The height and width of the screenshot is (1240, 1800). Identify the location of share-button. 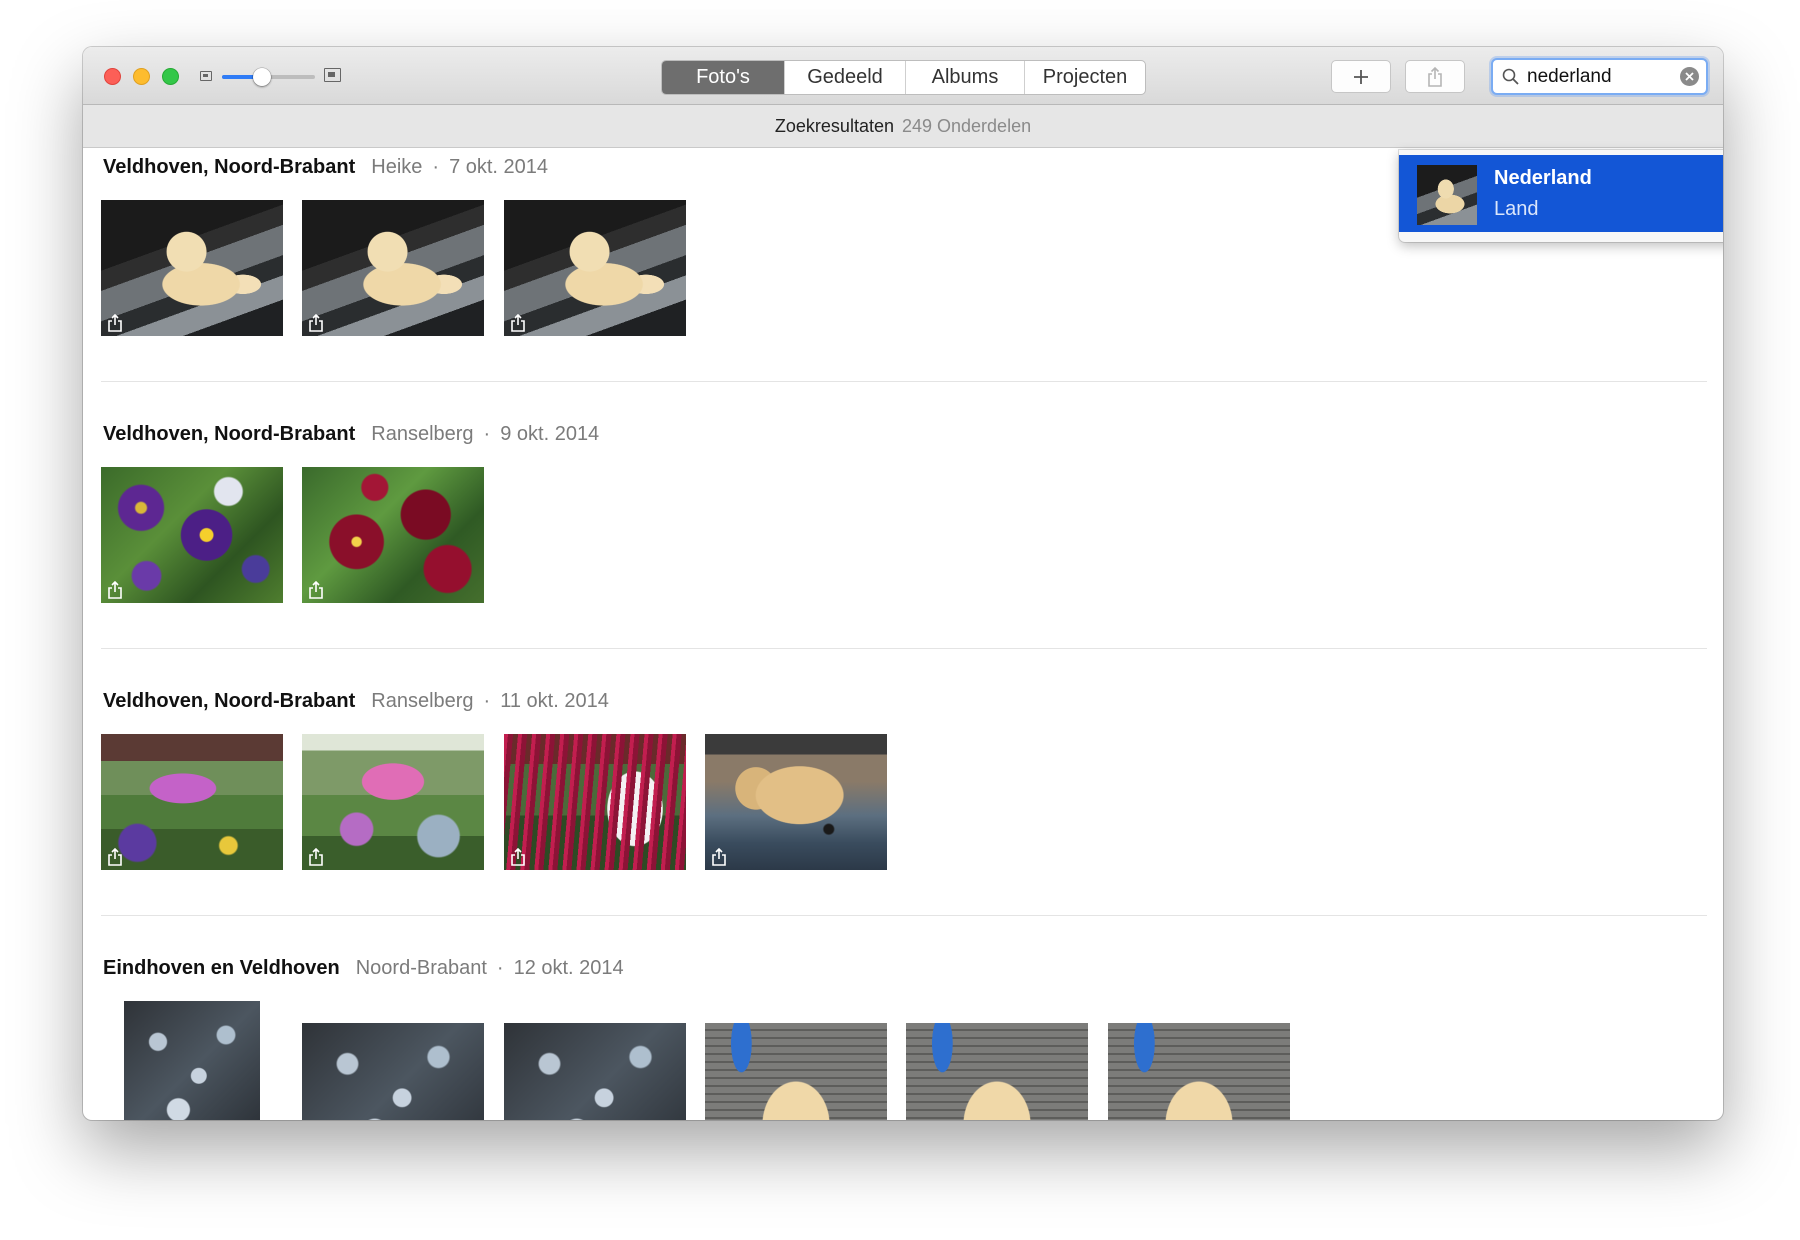
(1435, 76).